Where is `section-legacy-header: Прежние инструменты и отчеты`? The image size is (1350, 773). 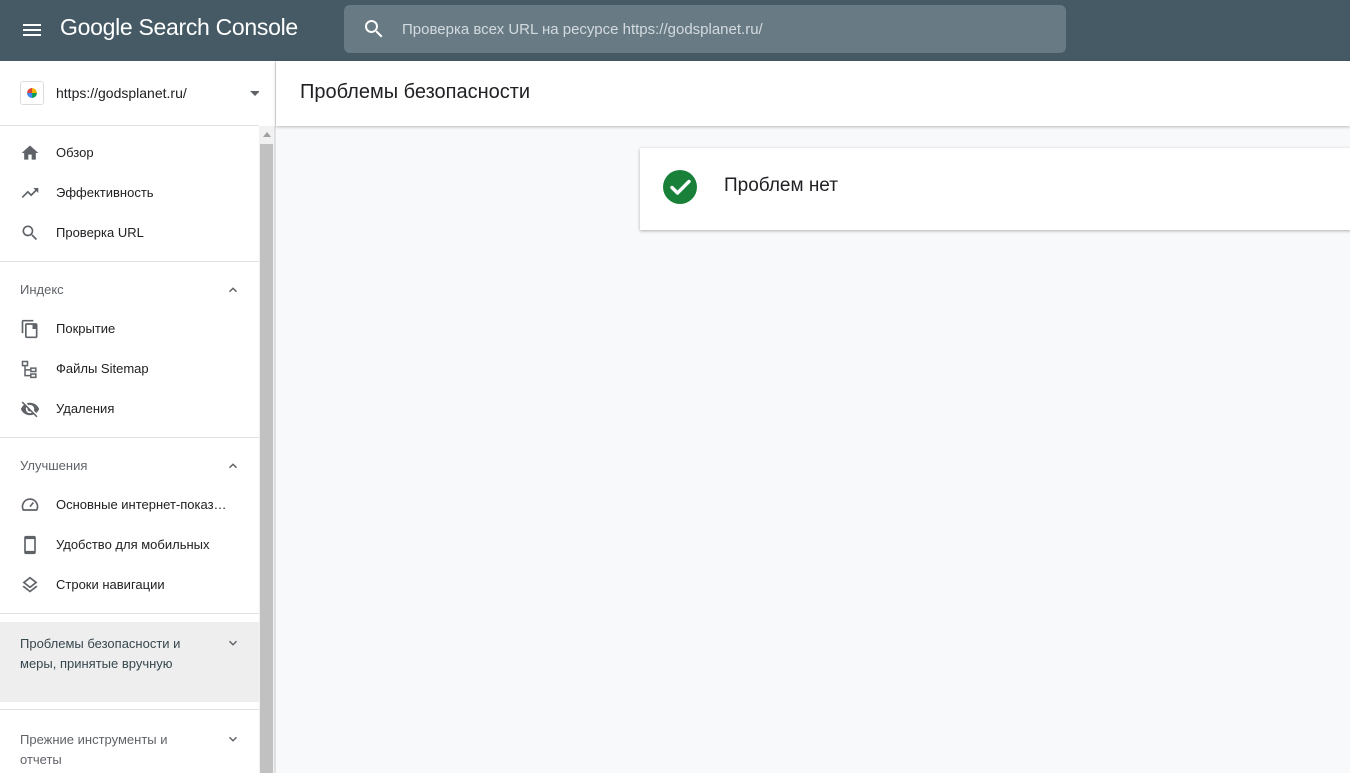 section-legacy-header: Прежние инструменты и отчеты is located at coordinates (129, 749).